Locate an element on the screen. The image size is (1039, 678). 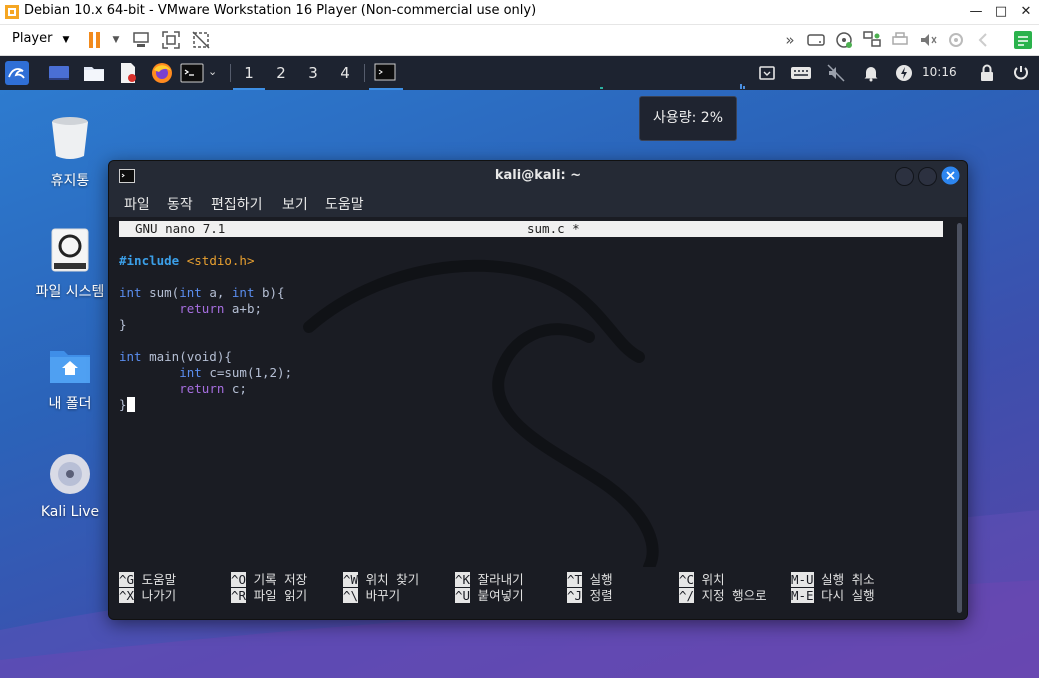
desktop-item-filesystem: 파일 시스템 is located at coordinates (70, 264).